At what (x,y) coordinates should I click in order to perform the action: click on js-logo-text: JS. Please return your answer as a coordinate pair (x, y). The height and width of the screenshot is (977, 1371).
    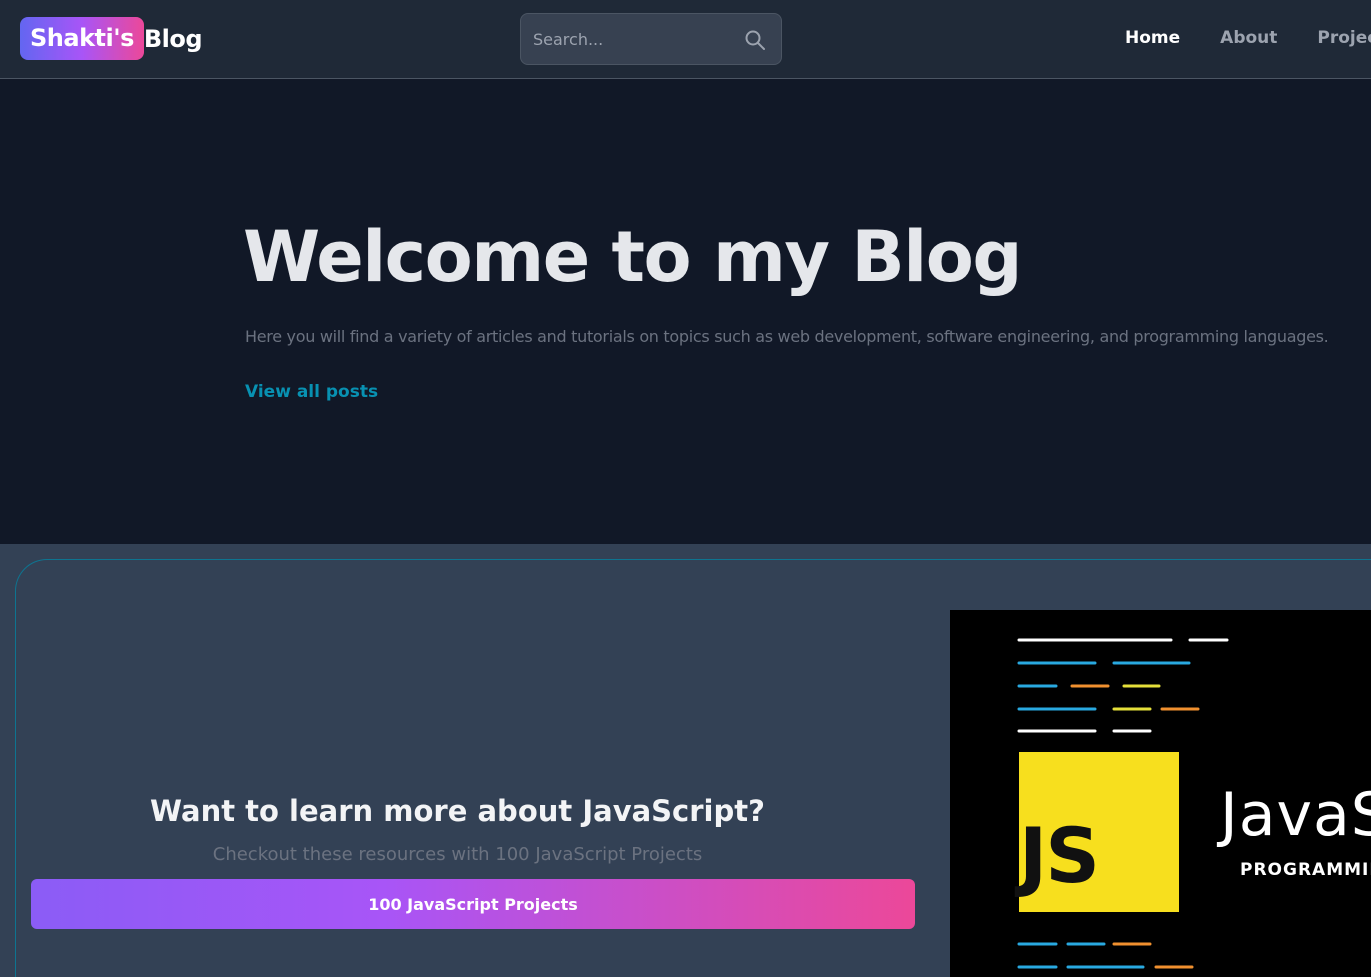
    Looking at the image, I should click on (1059, 855).